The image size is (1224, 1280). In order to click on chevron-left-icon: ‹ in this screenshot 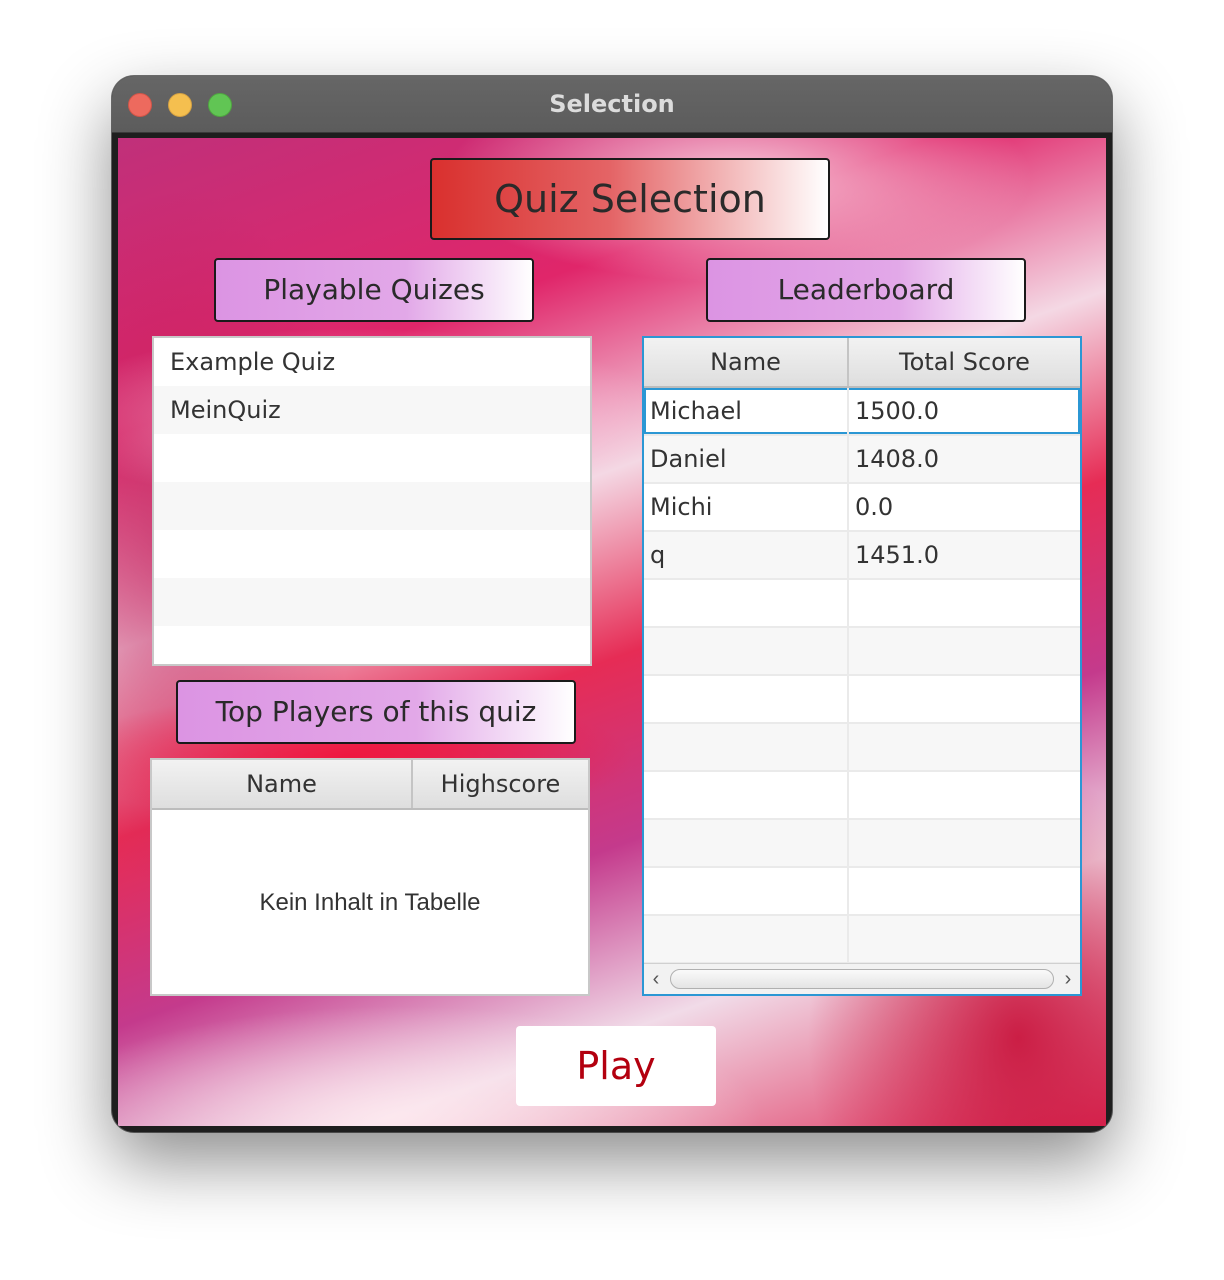, I will do `click(656, 979)`.